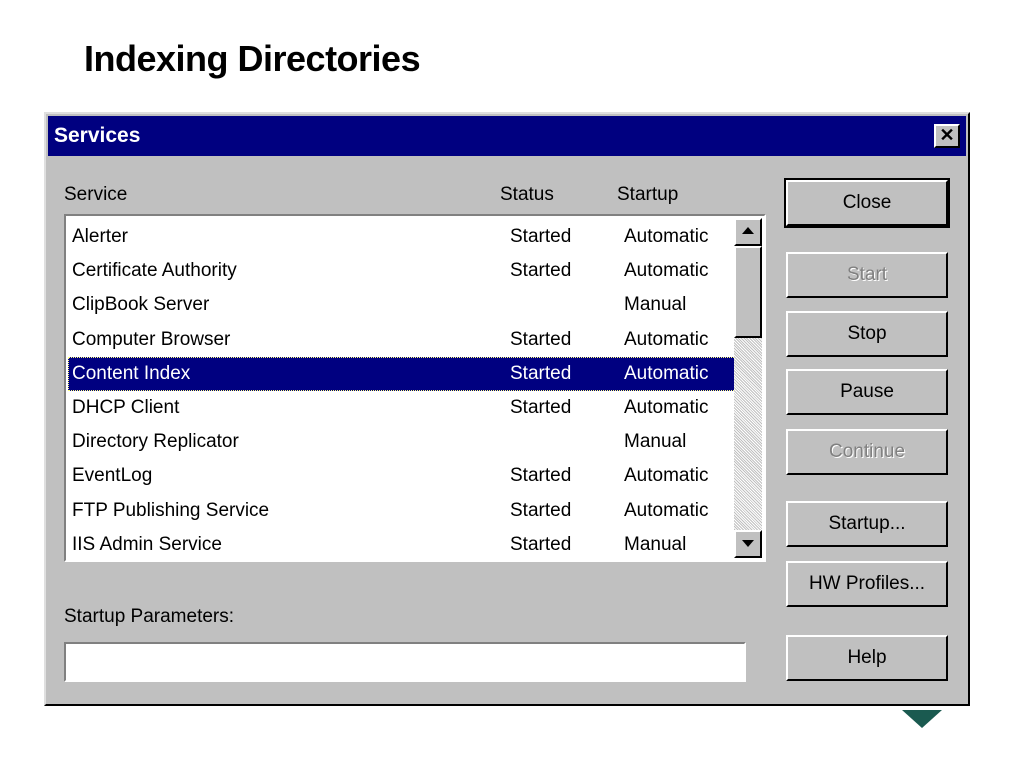  Describe the element at coordinates (867, 658) in the screenshot. I see `help-button: Help` at that location.